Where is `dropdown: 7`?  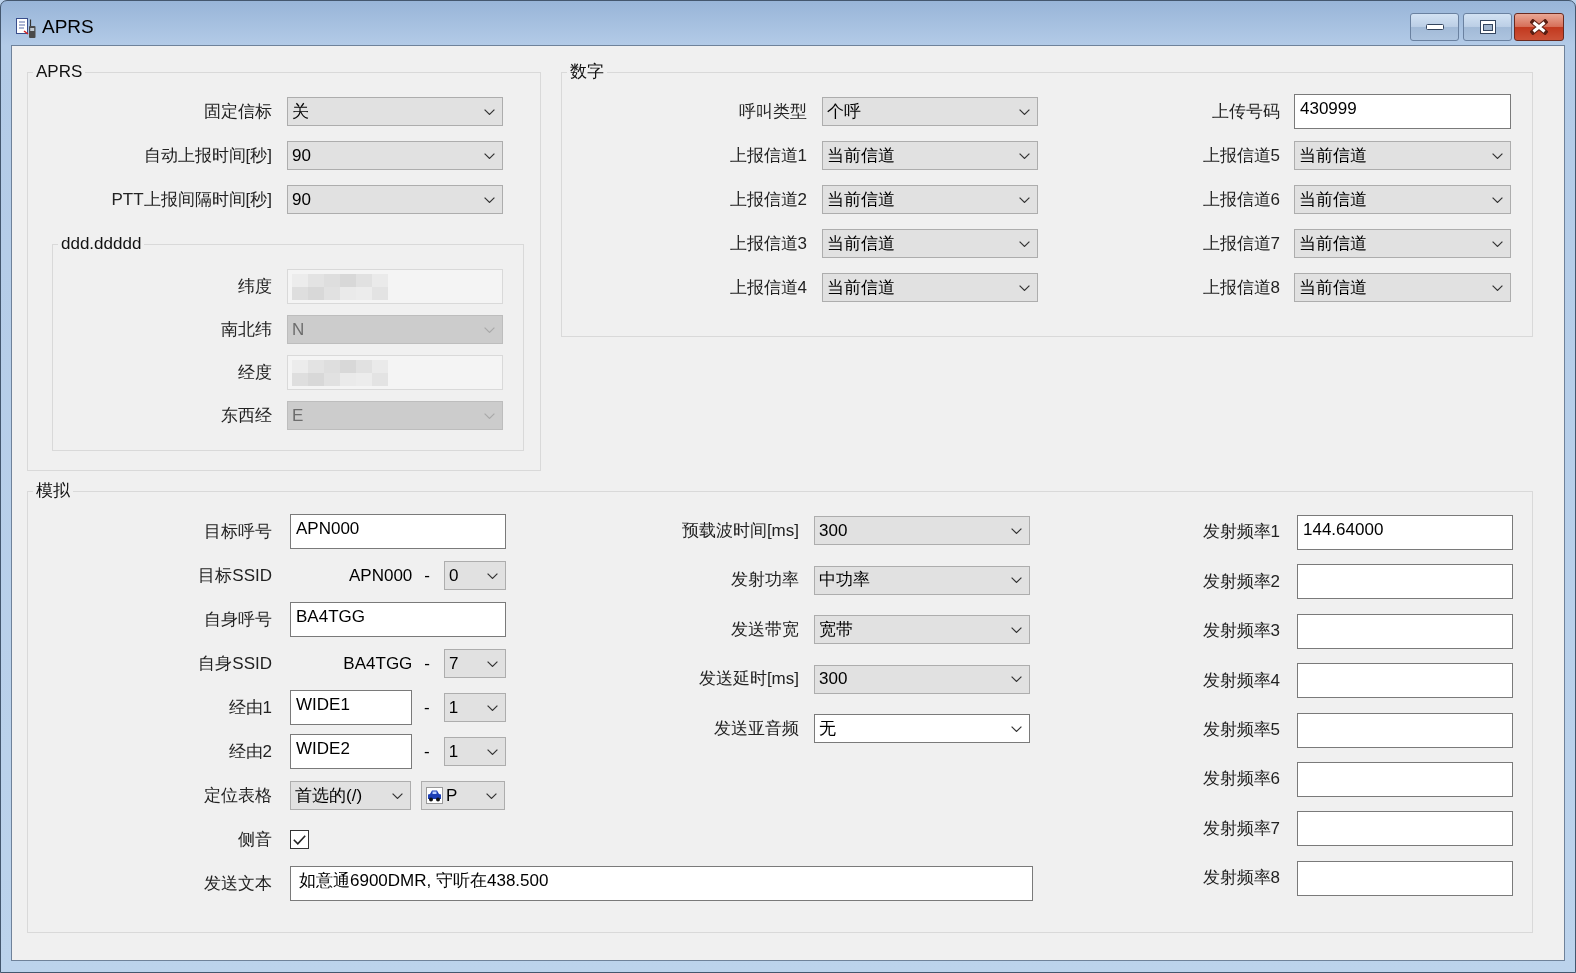 dropdown: 7 is located at coordinates (475, 663).